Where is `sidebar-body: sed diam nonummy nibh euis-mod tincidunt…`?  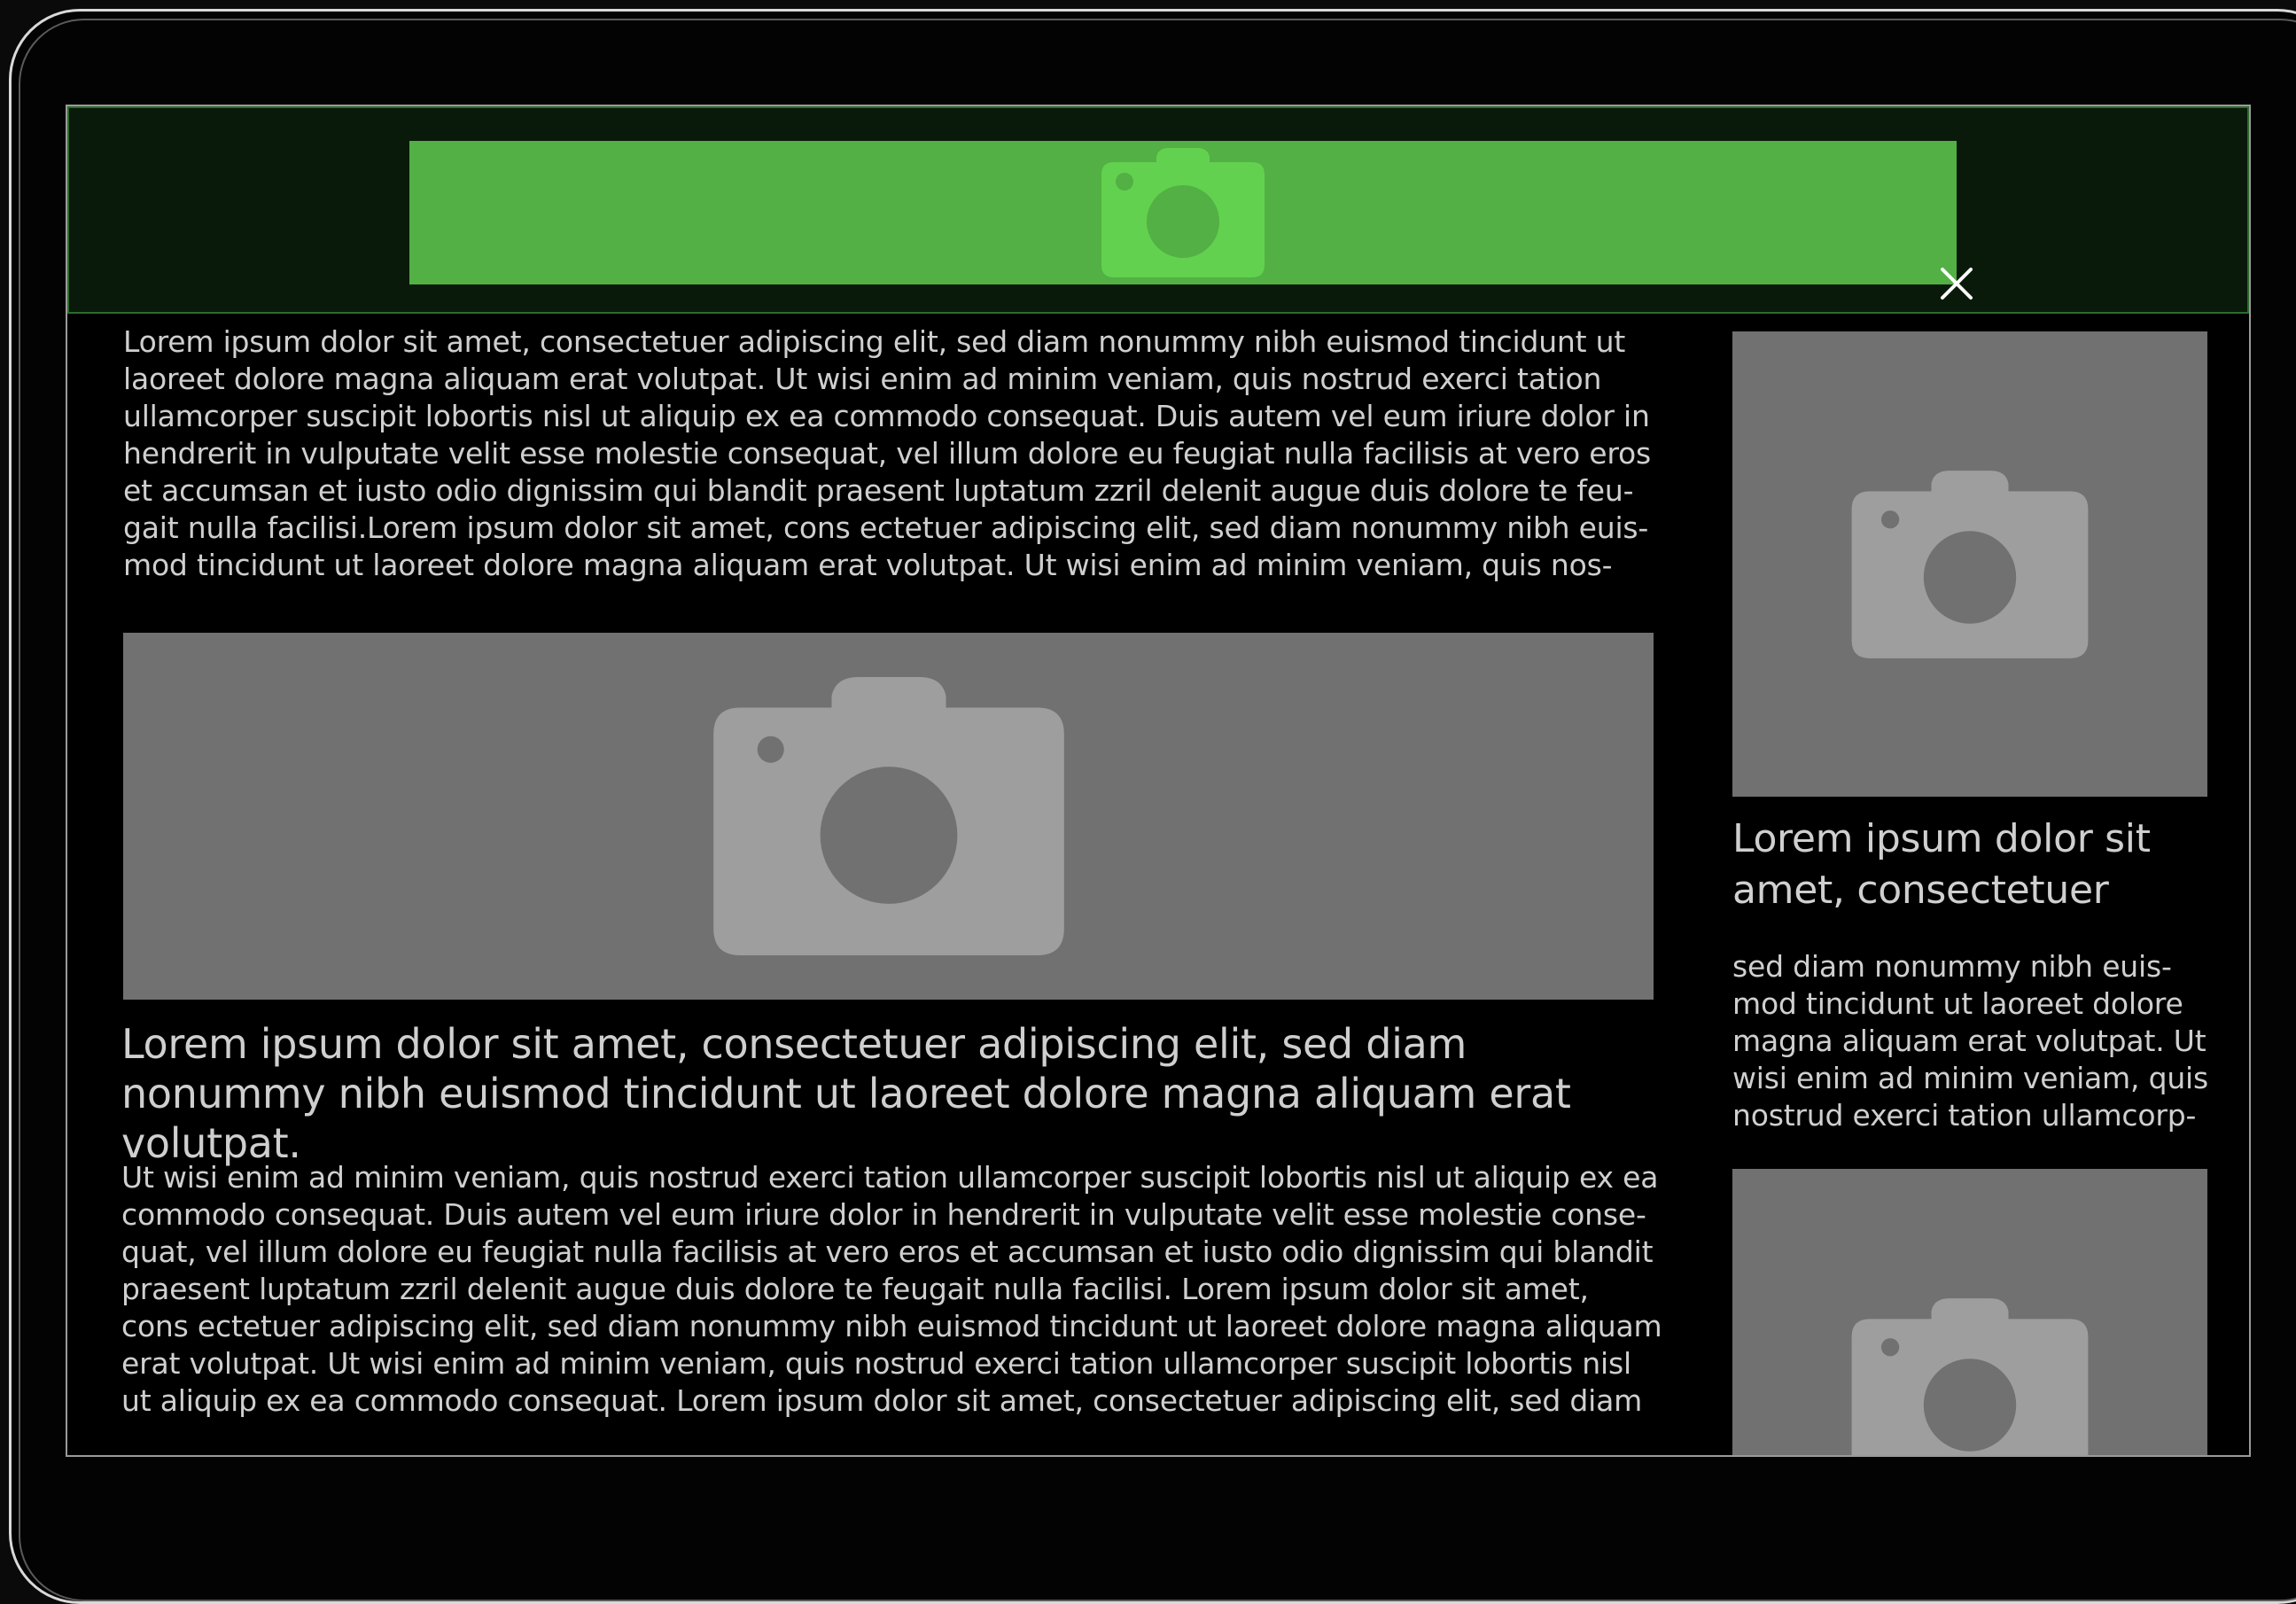
sidebar-body: sed diam nonummy nibh euis-mod tincidunt… is located at coordinates (1970, 1041).